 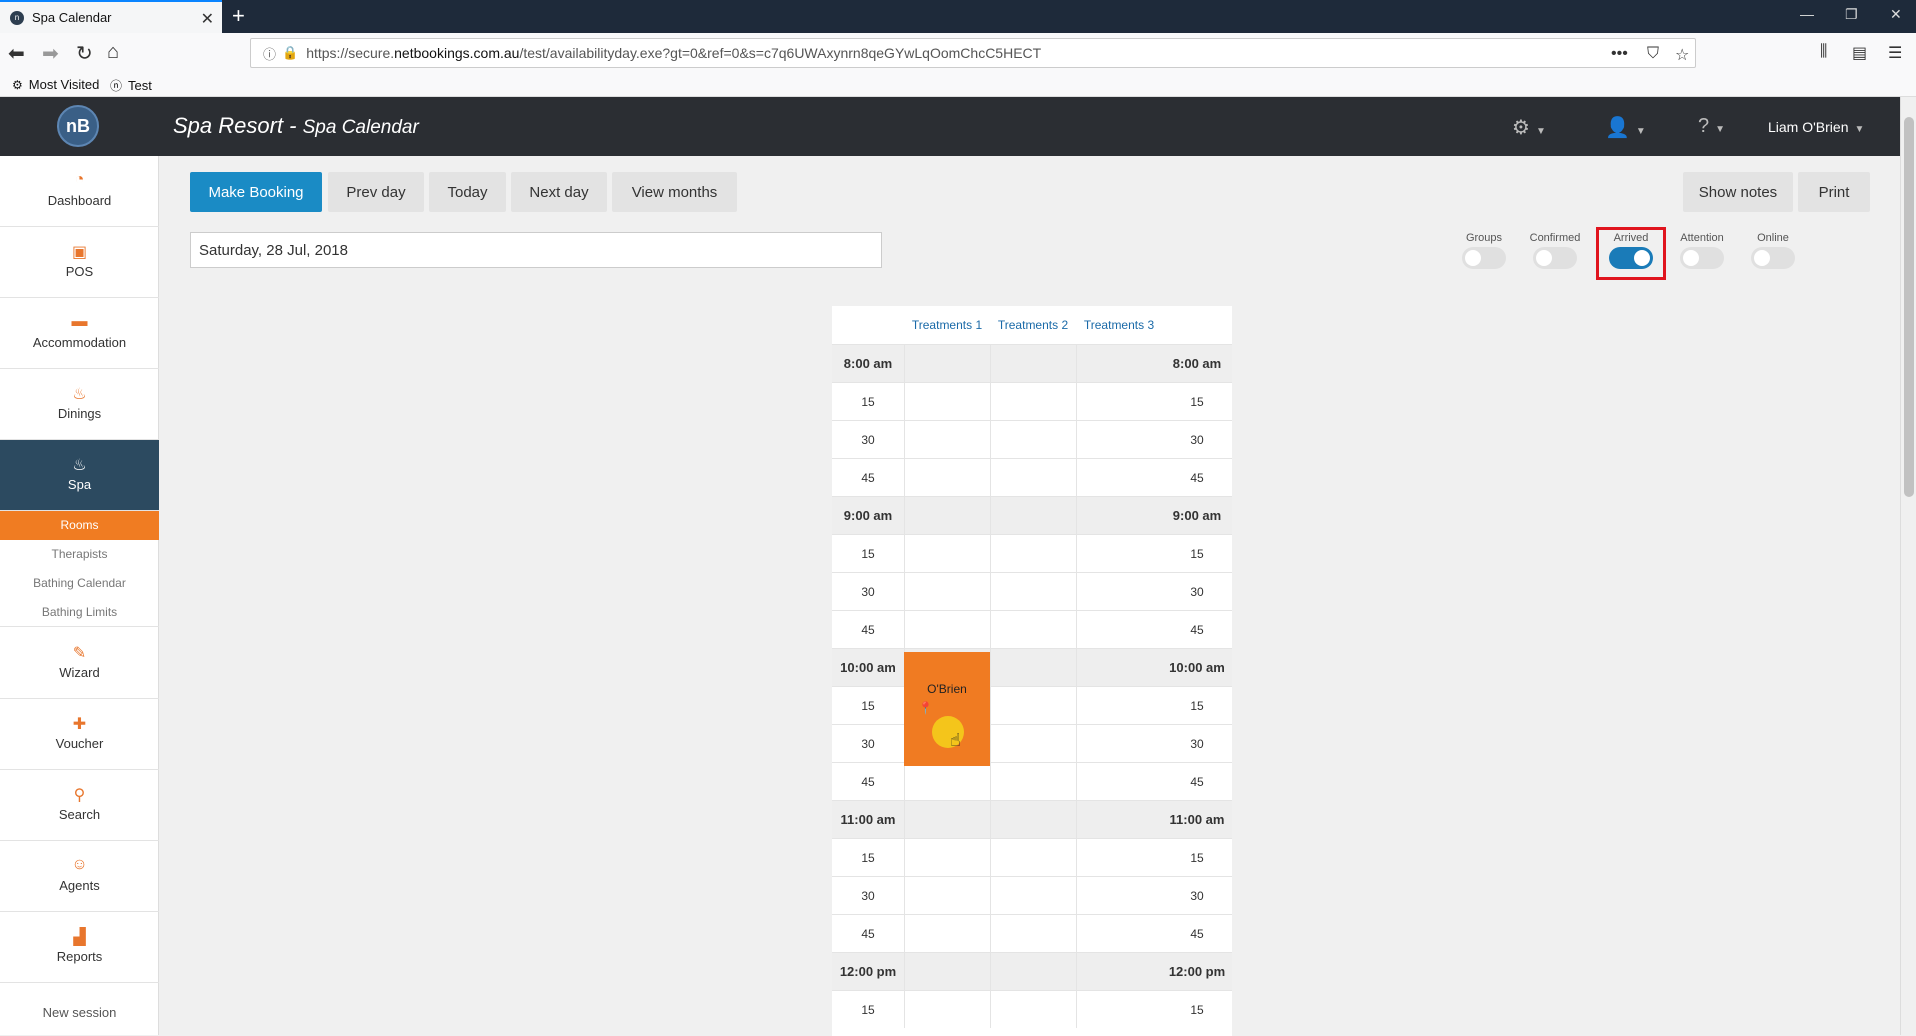 What do you see at coordinates (1807, 14) in the screenshot?
I see `minimize-icon: —` at bounding box center [1807, 14].